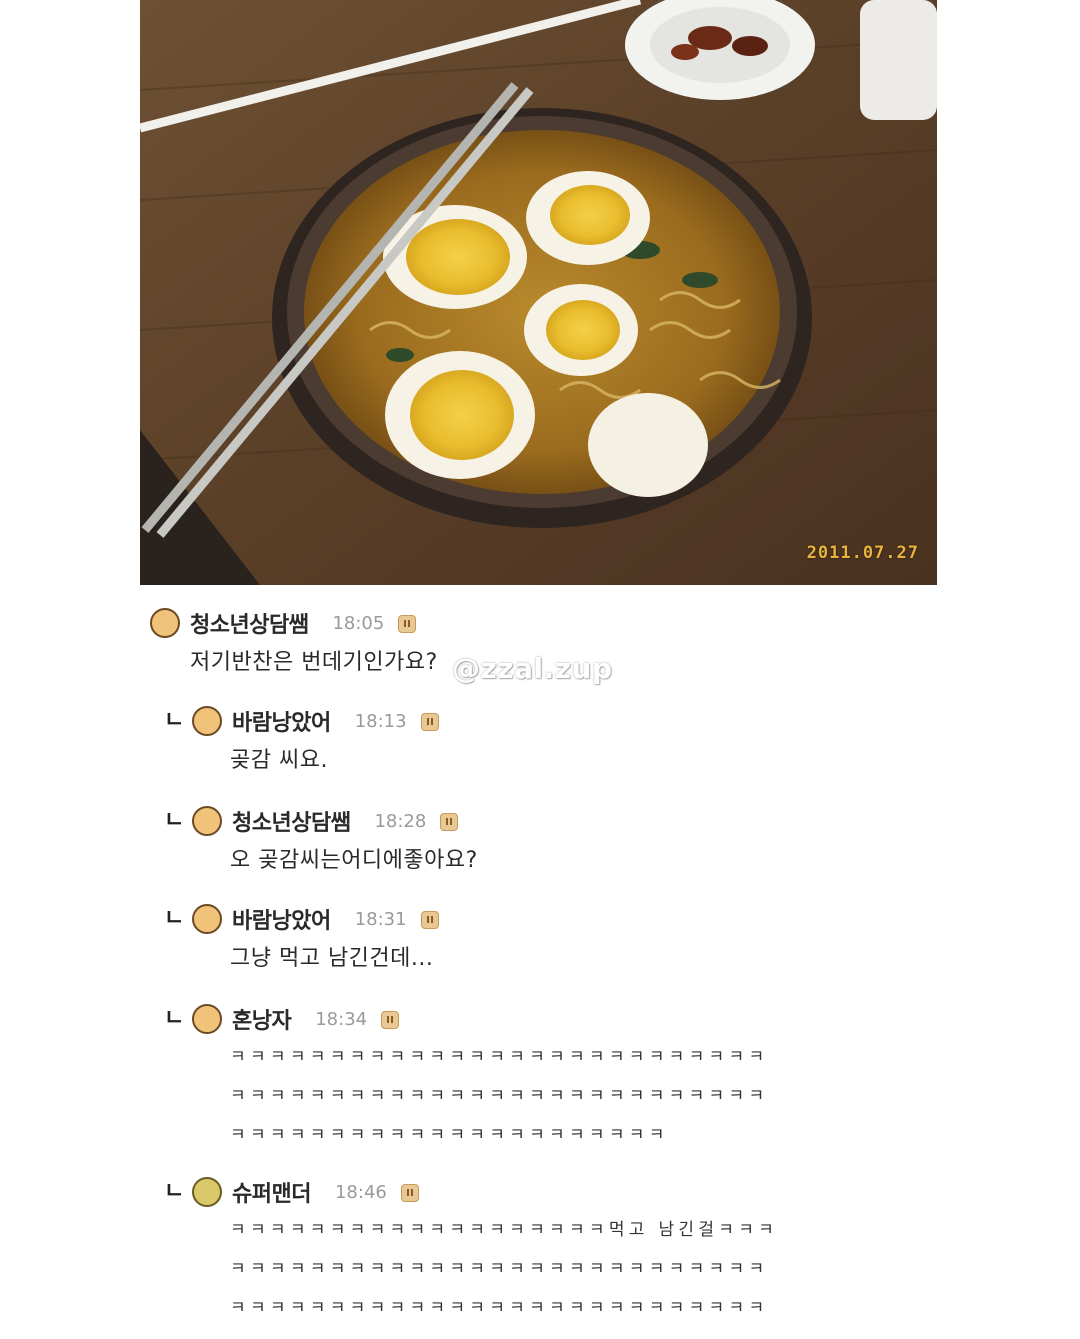 This screenshot has width=1080, height=1339. What do you see at coordinates (449, 1135) in the screenshot?
I see `comment-text-line: ㅋㅋㅋㅋㅋㅋㅋㅋㅋㅋㅋㅋㅋㅋㅋㅋㅋㅋㅋㅋㅋㅋ` at bounding box center [449, 1135].